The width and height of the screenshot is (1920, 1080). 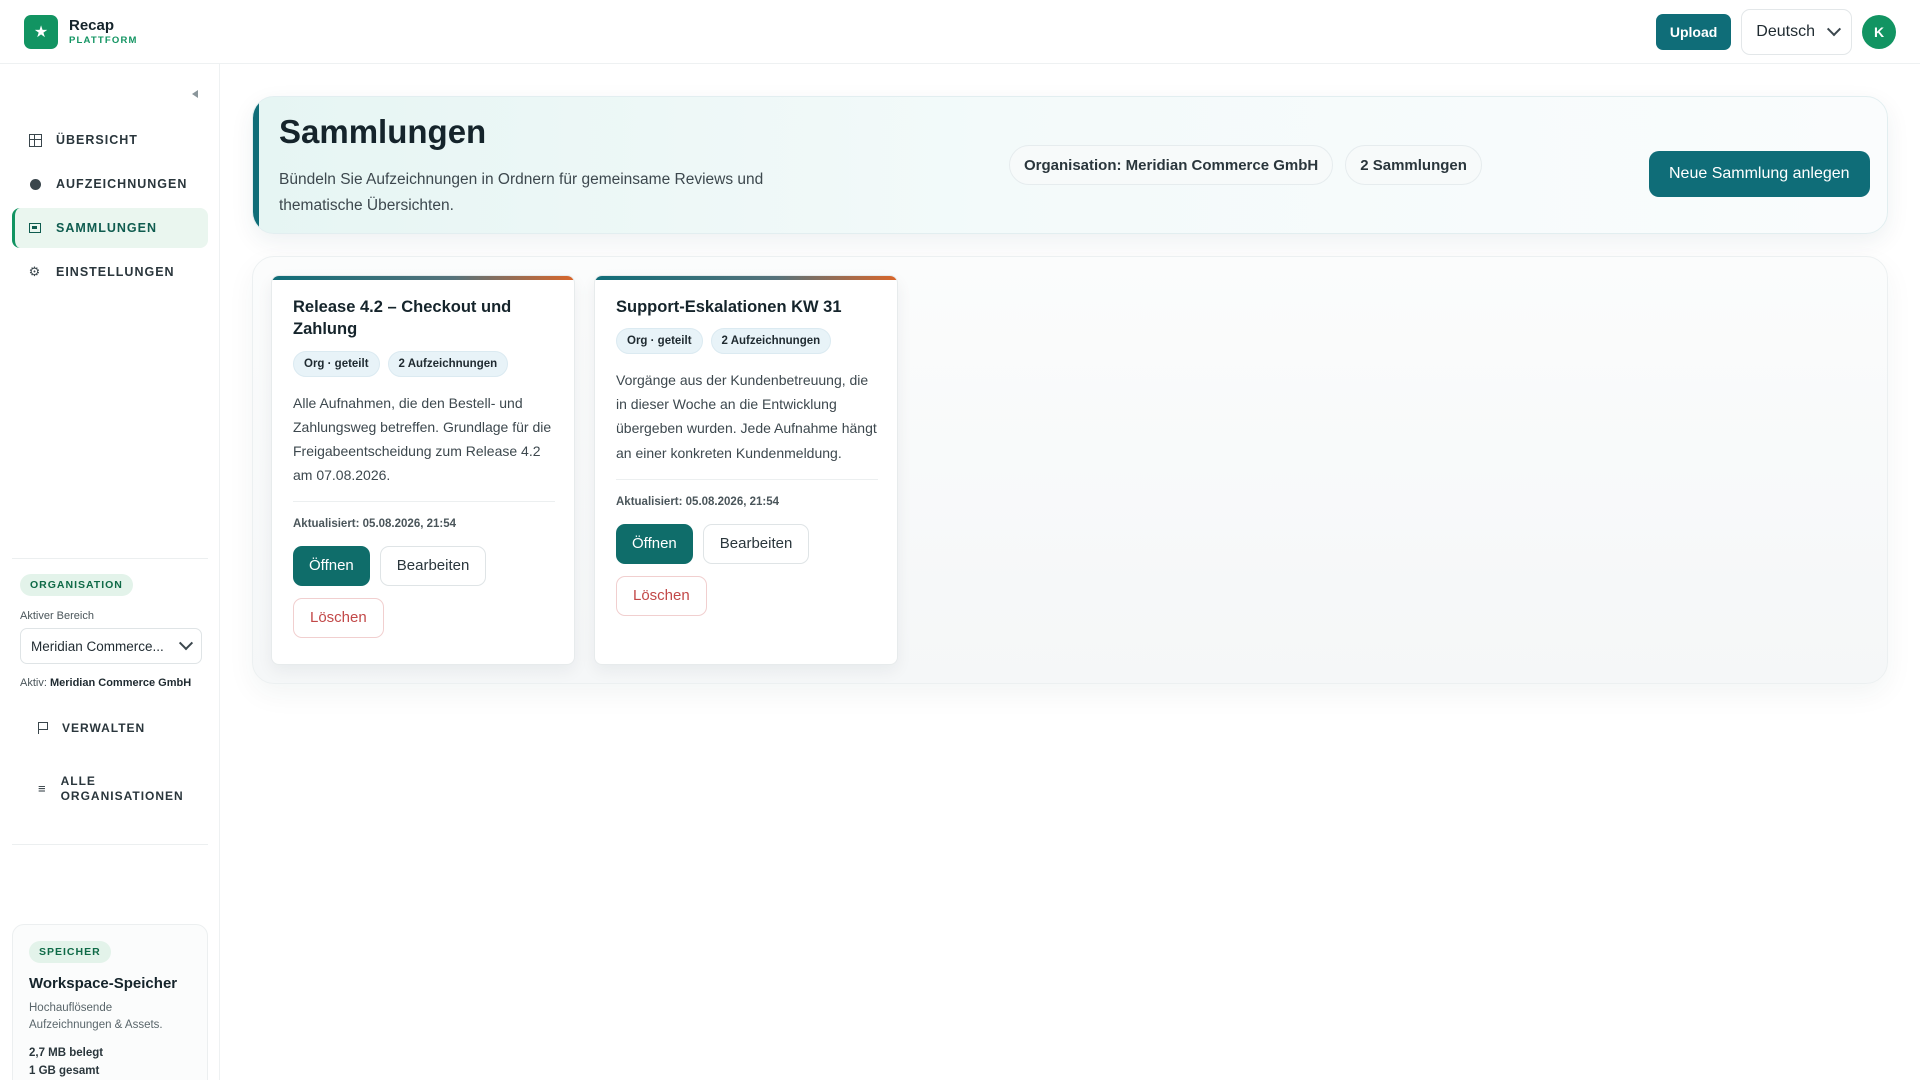 I want to click on active-organisation-name: Meridian Commerce GmbH, so click(x=120, y=683).